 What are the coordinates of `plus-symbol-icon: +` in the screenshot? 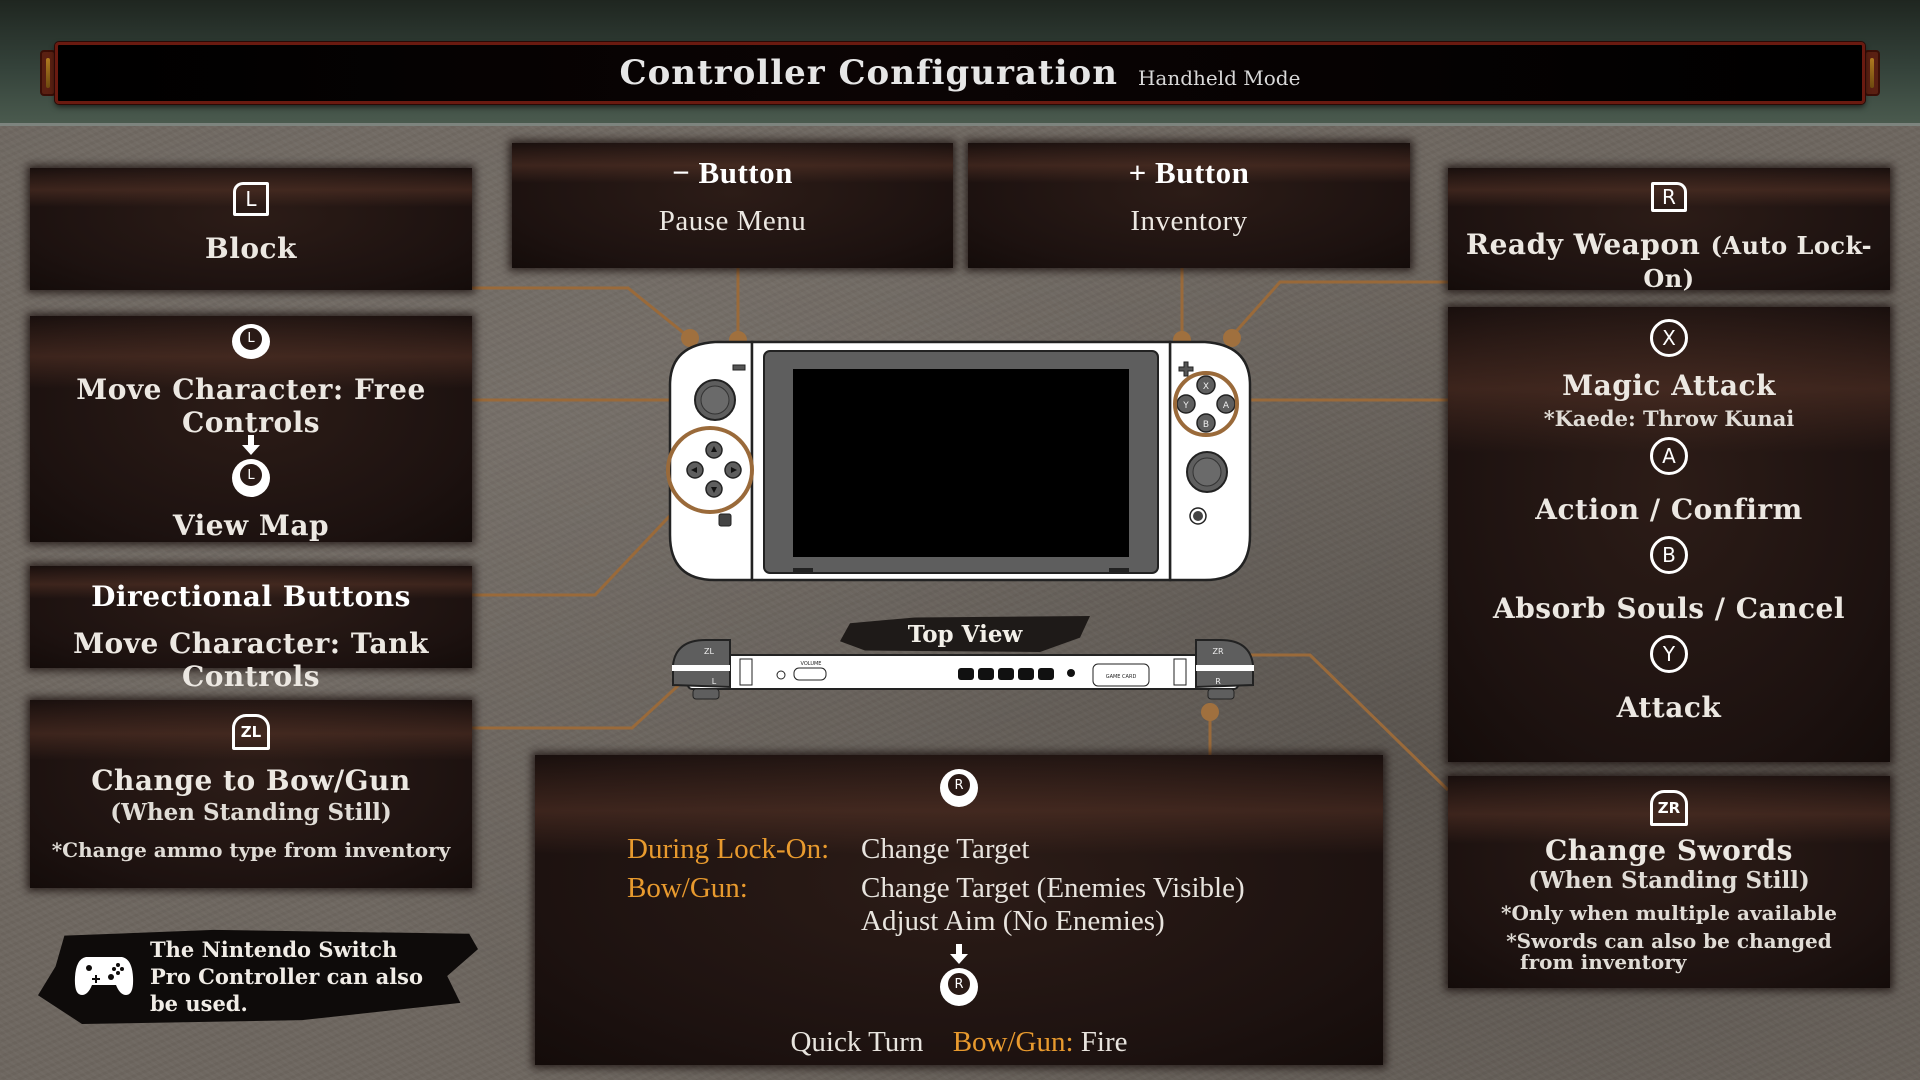 It's located at (1137, 172).